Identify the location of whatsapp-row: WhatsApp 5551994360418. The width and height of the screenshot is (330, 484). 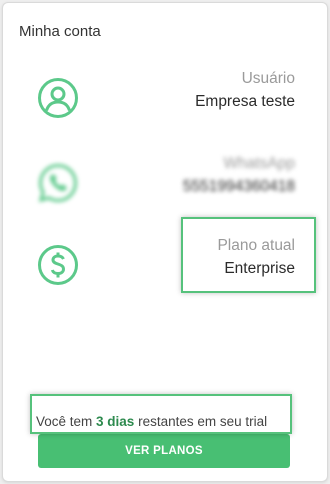
(166, 183).